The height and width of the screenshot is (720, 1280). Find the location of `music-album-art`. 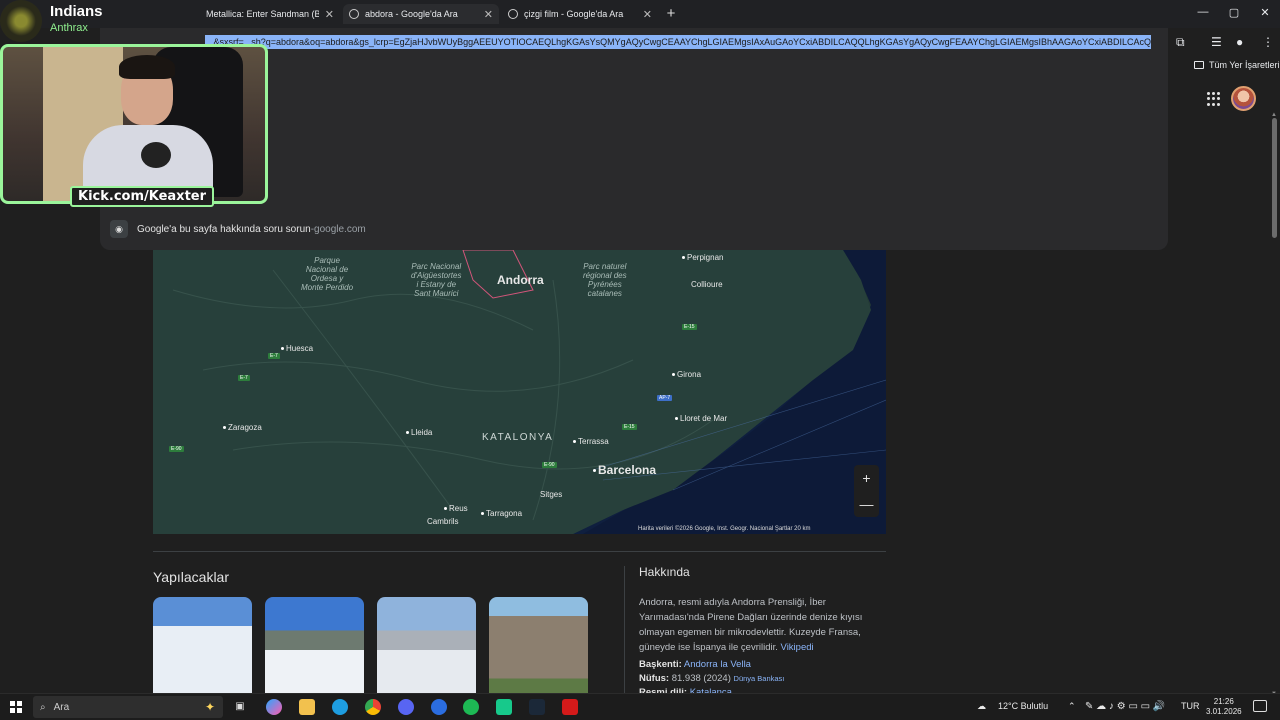

music-album-art is located at coordinates (21, 21).